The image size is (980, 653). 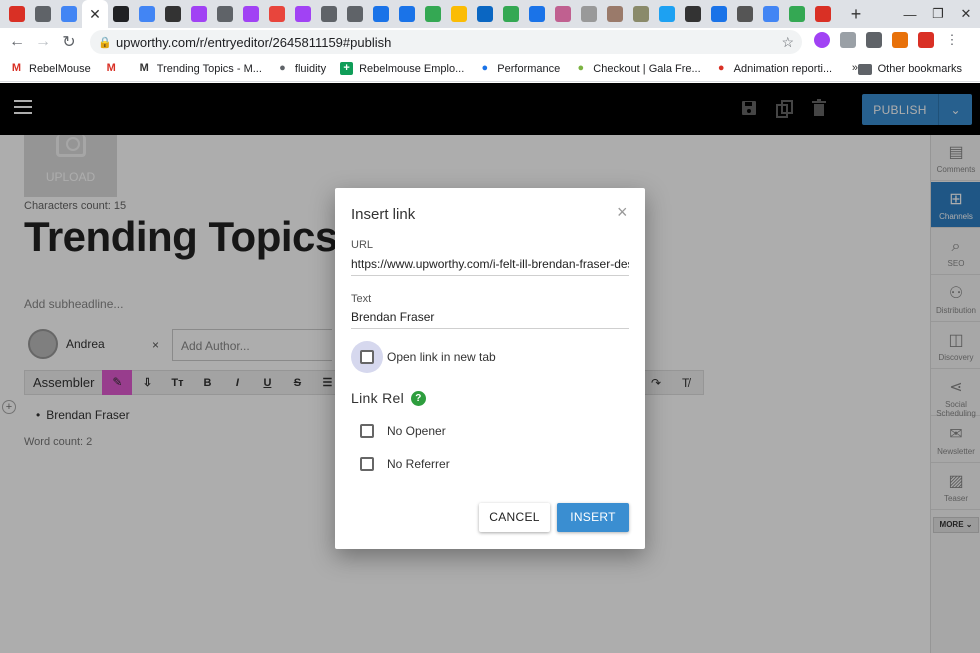 I want to click on new-tab-button: +, so click(x=856, y=14).